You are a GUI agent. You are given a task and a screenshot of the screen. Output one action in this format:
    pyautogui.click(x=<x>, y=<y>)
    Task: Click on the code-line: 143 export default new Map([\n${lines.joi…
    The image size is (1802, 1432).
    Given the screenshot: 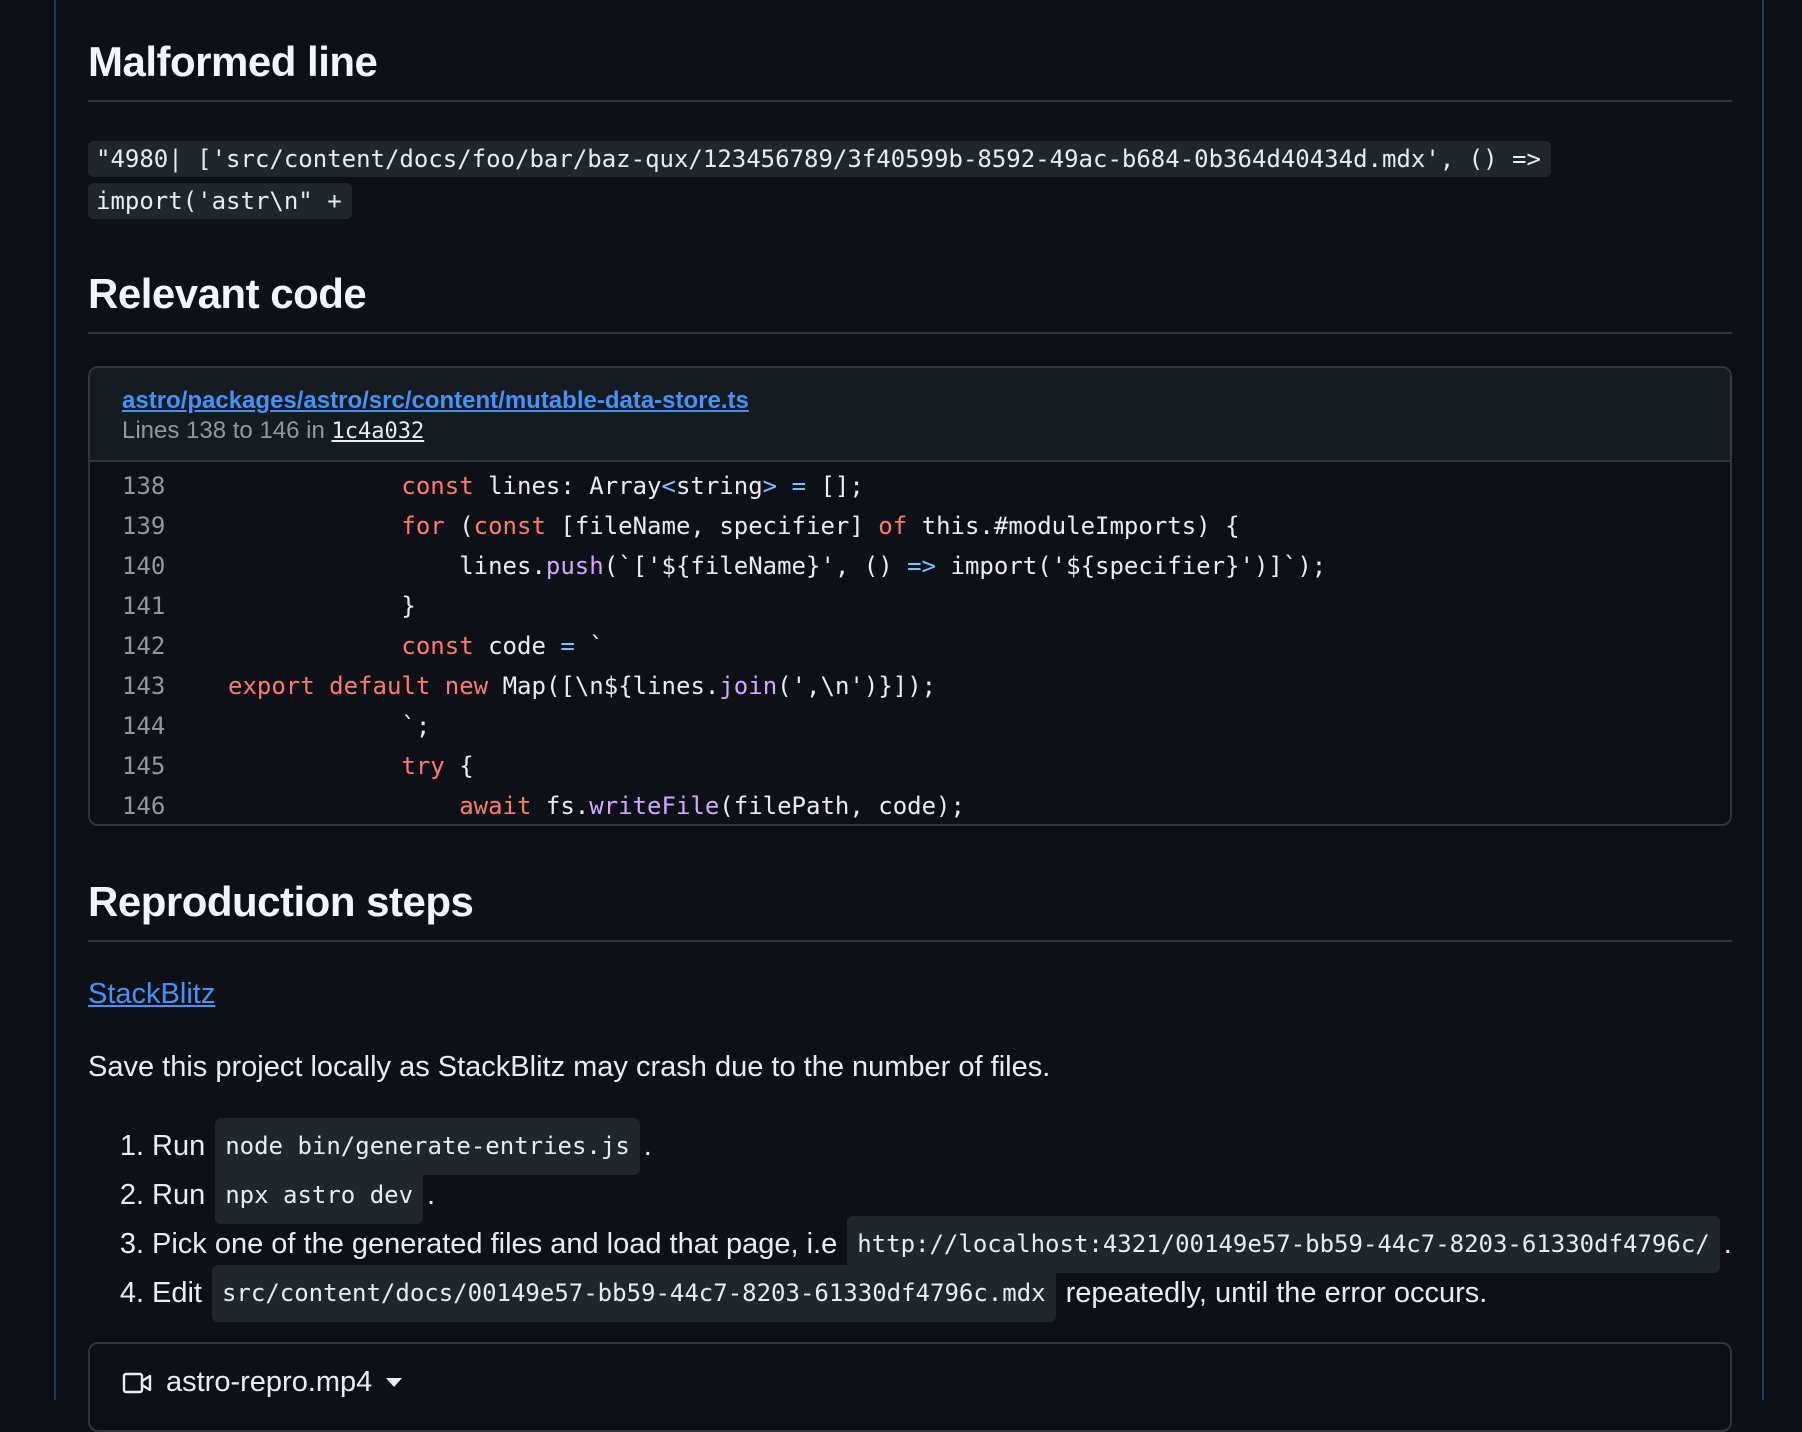 What is the action you would take?
    pyautogui.click(x=910, y=686)
    